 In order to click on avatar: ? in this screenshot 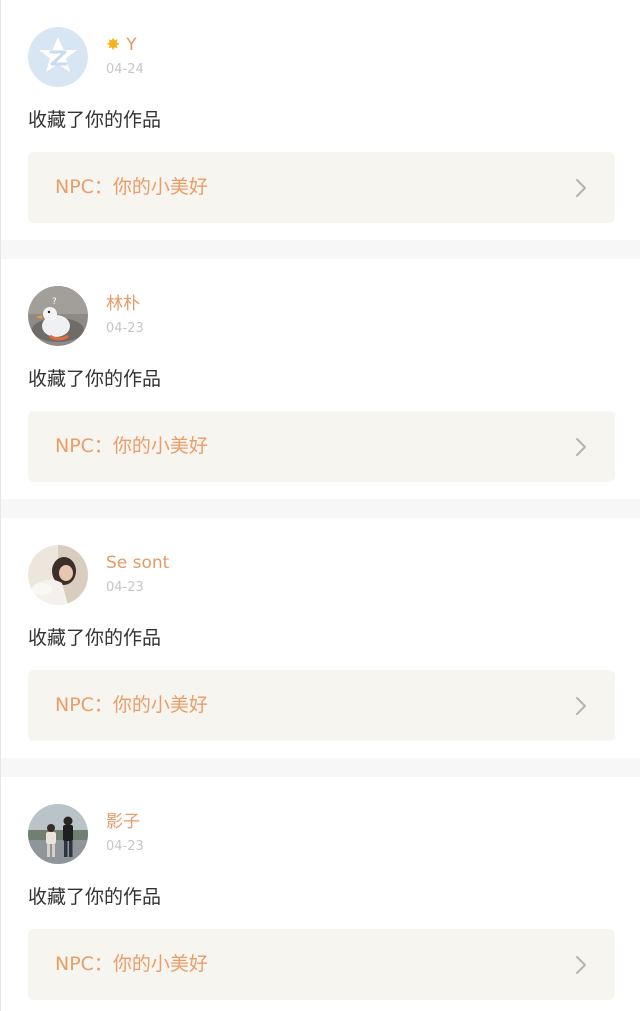, I will do `click(58, 316)`.